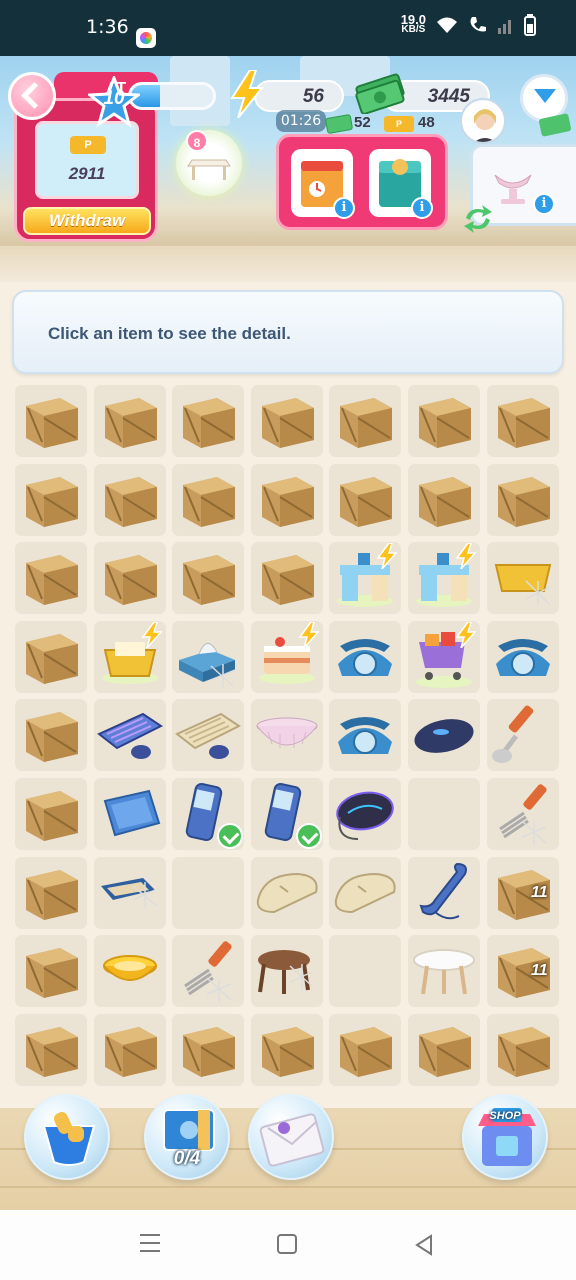 This screenshot has height=1280, width=576. I want to click on keyboard-rgb-item, so click(130, 735).